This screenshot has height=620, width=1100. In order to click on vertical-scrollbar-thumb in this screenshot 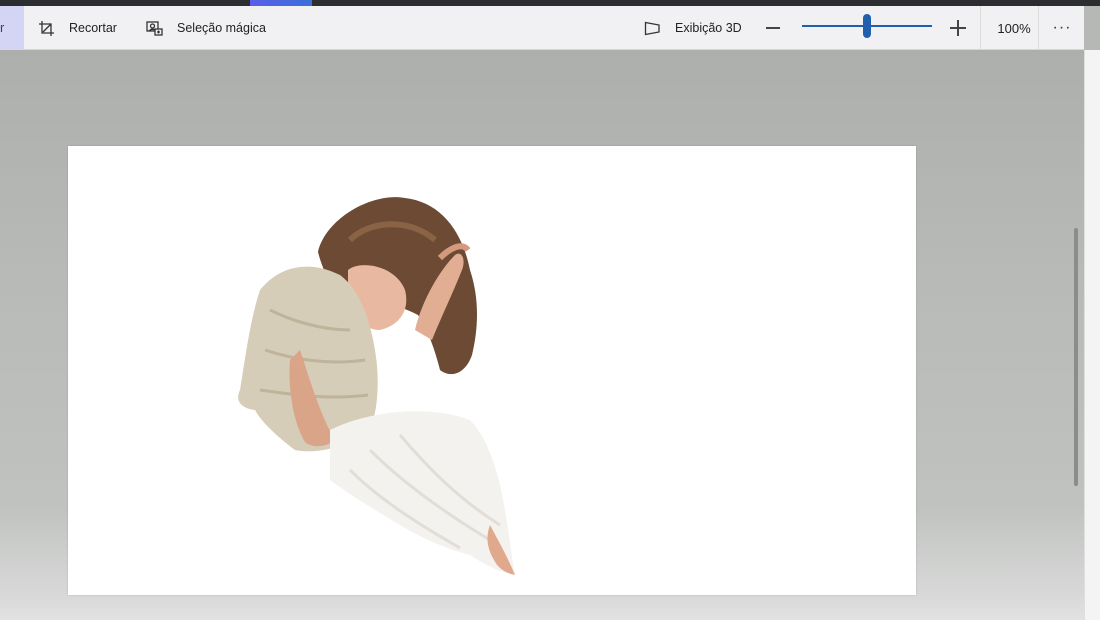, I will do `click(1076, 357)`.